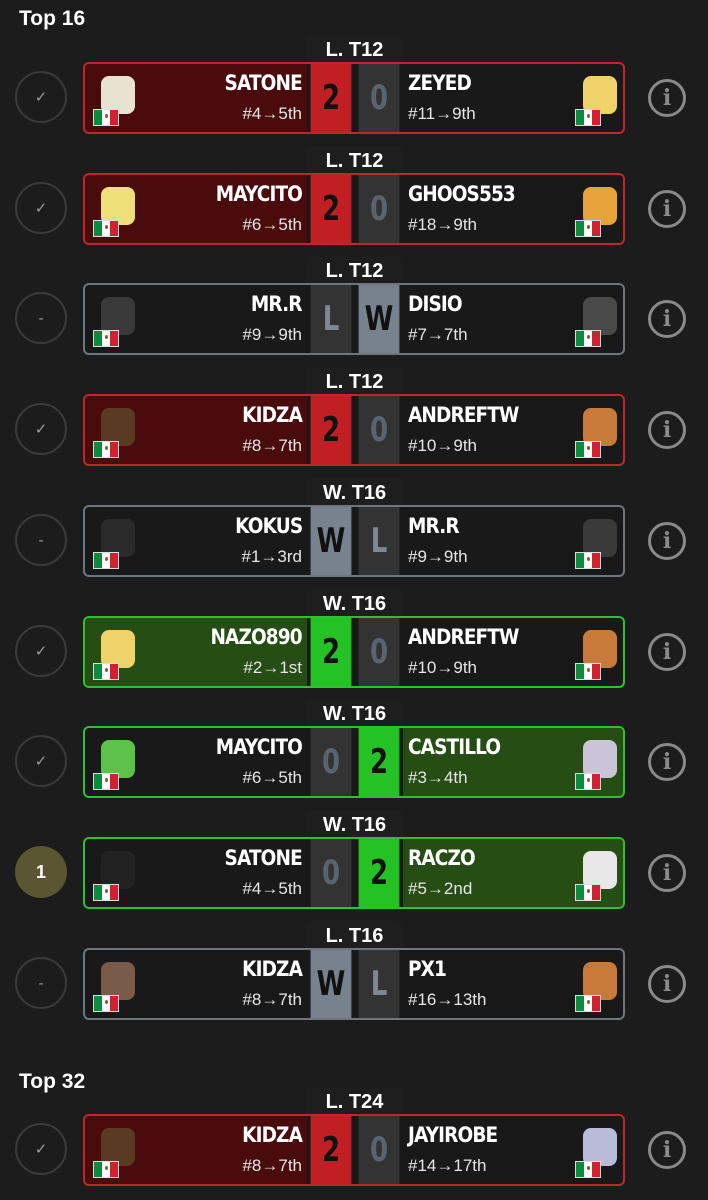 The width and height of the screenshot is (708, 1200). What do you see at coordinates (438, 556) in the screenshot?
I see `player-seed: #9→9th` at bounding box center [438, 556].